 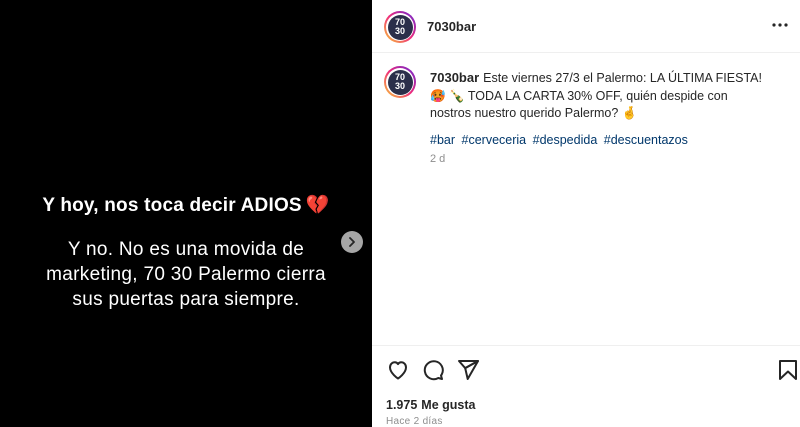 I want to click on avatar: 70 30, so click(x=400, y=27).